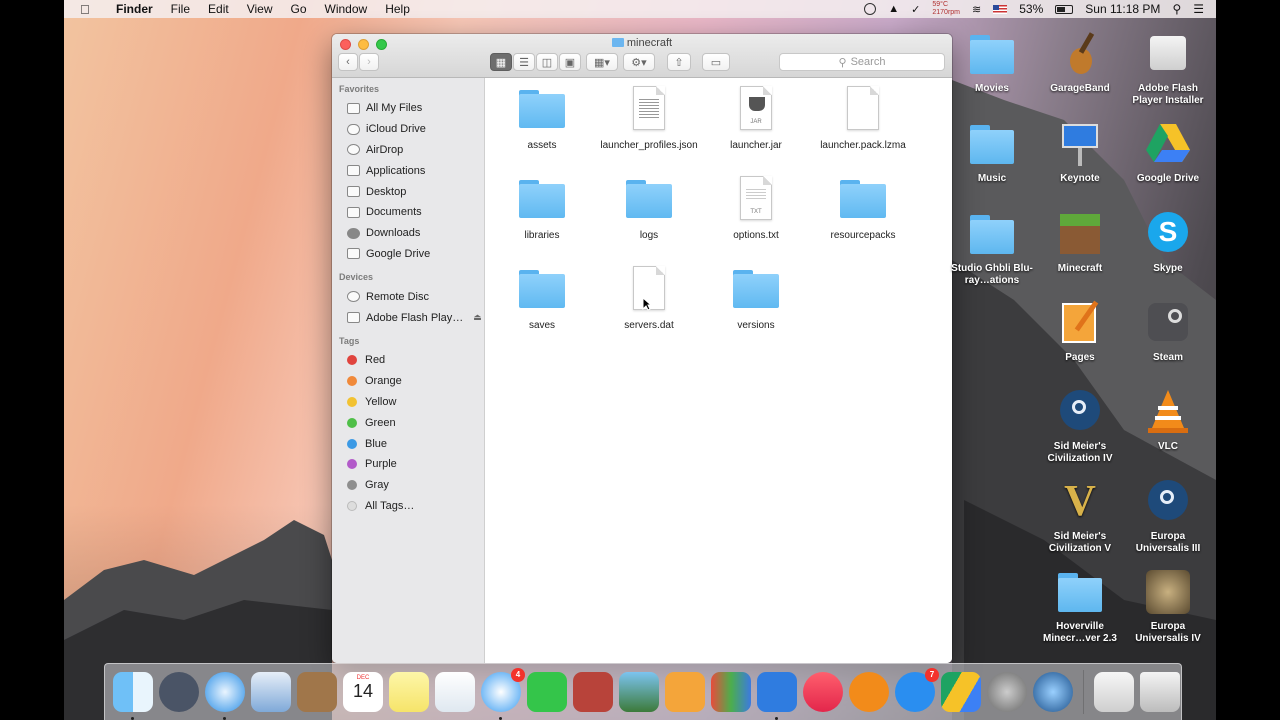 The width and height of the screenshot is (1280, 720). What do you see at coordinates (593, 692) in the screenshot?
I see `photo-booth-dock-icon` at bounding box center [593, 692].